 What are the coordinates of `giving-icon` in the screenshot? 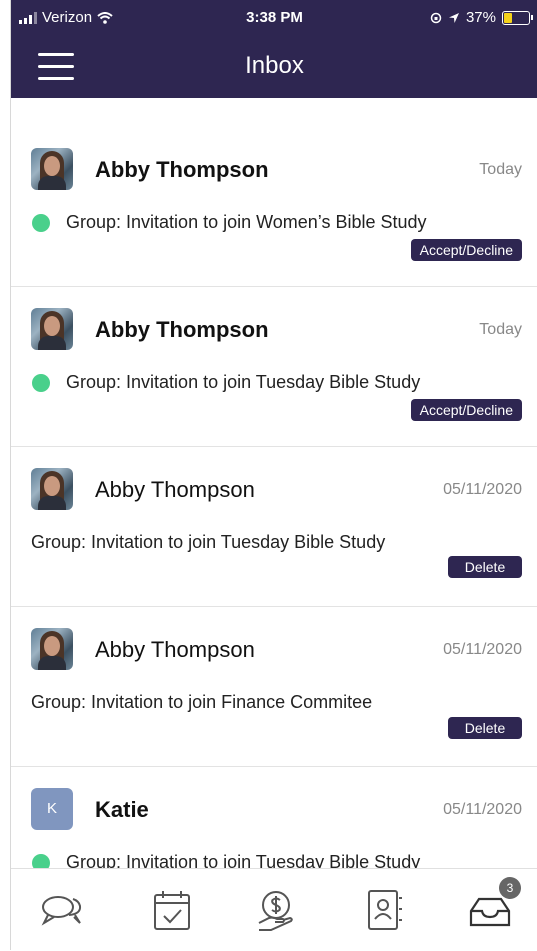 It's located at (275, 911).